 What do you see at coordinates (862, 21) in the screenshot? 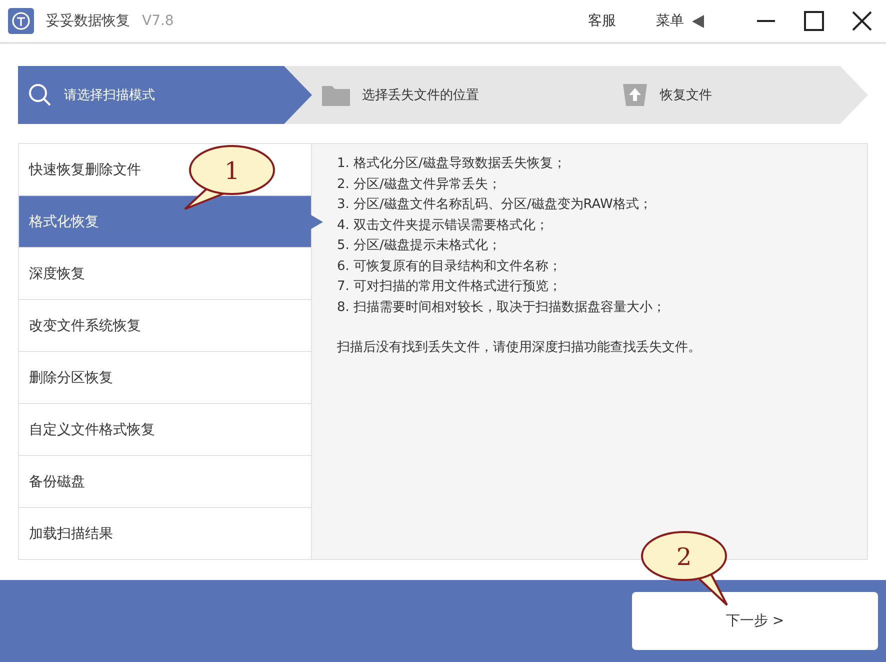
I see `close-icon` at bounding box center [862, 21].